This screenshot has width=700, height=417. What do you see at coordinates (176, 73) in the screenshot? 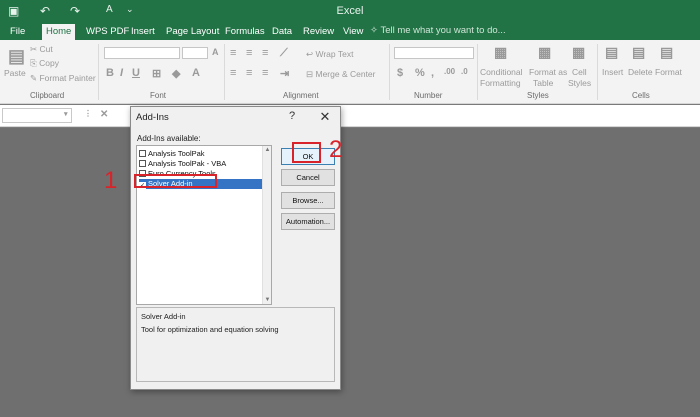
I see `fill-color-icon: ◆` at bounding box center [176, 73].